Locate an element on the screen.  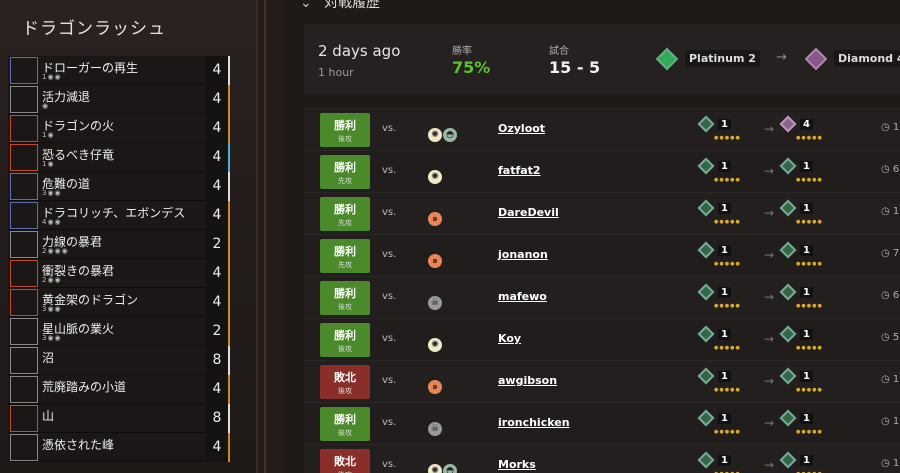
match-row: 敗北 後攻 vs. ๑ awgibson 1 ●●●●● → 1 ●●●●● ◷ 1 is located at coordinates (602, 381).